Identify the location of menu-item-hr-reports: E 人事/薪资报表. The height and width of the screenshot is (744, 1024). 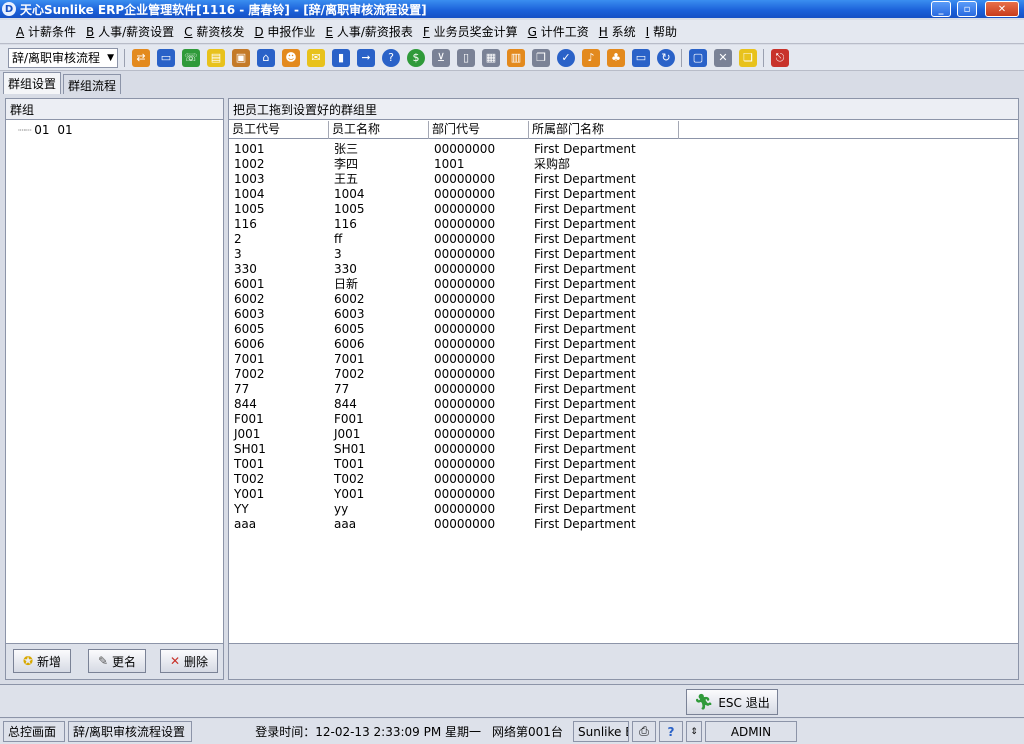
(368, 31).